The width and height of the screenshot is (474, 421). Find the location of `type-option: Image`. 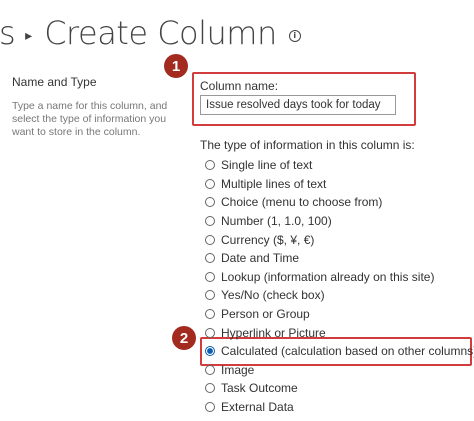

type-option: Image is located at coordinates (339, 370).